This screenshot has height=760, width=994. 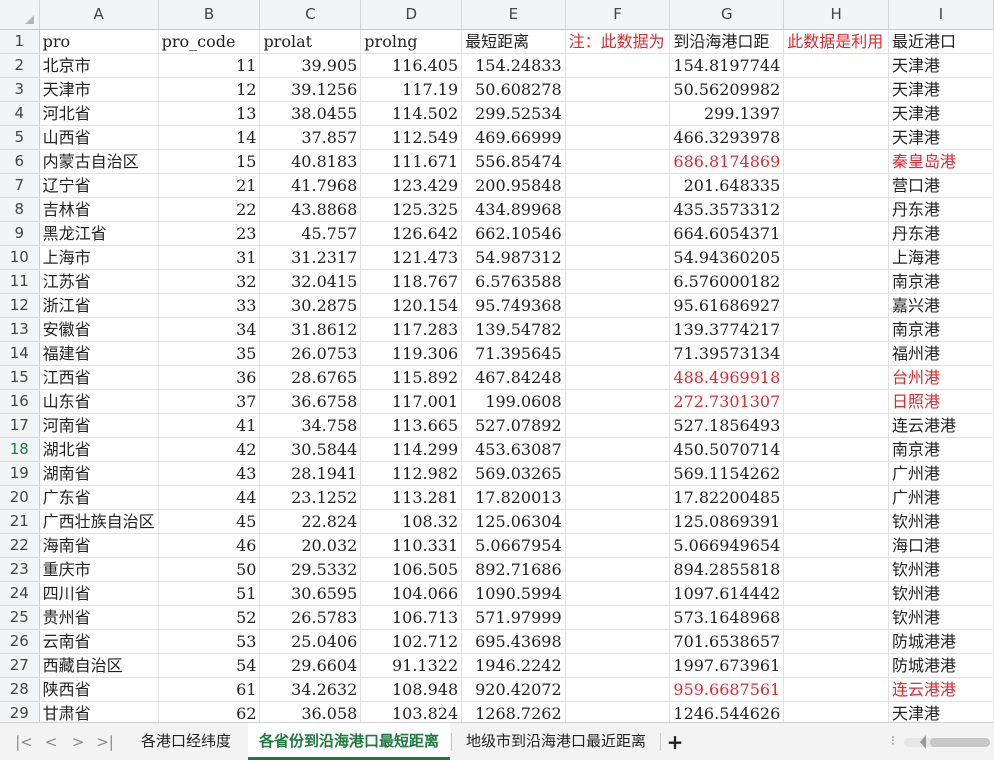 I want to click on cell-b: 61, so click(x=209, y=689).